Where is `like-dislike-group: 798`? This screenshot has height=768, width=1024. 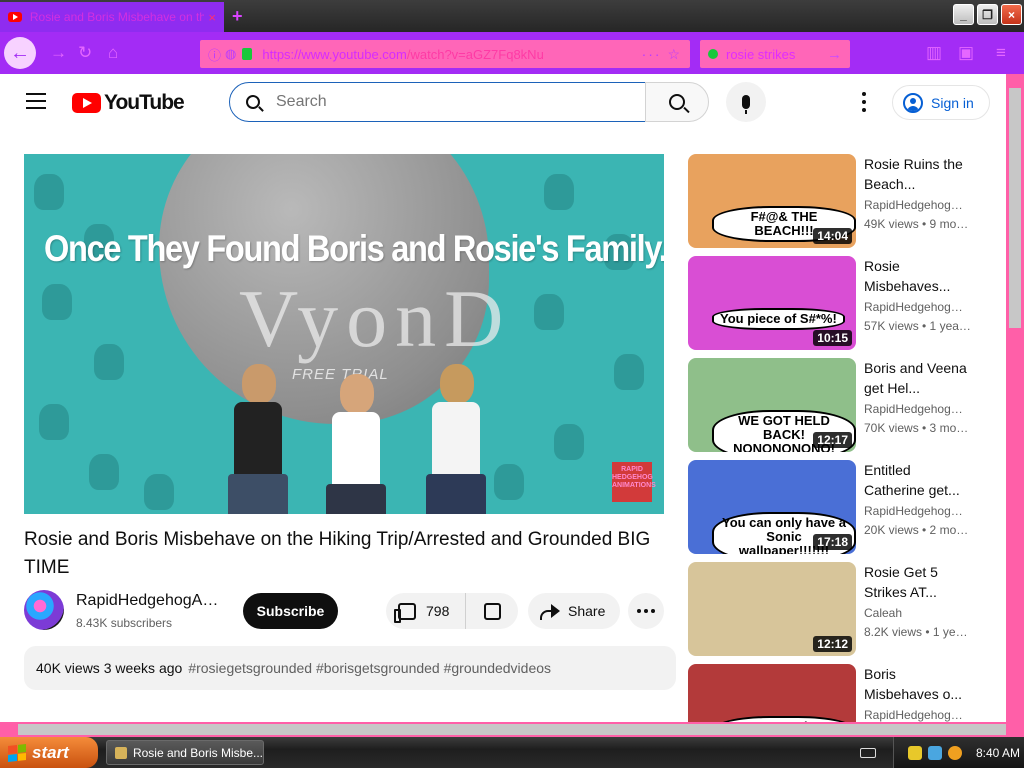
like-dislike-group: 798 is located at coordinates (452, 611).